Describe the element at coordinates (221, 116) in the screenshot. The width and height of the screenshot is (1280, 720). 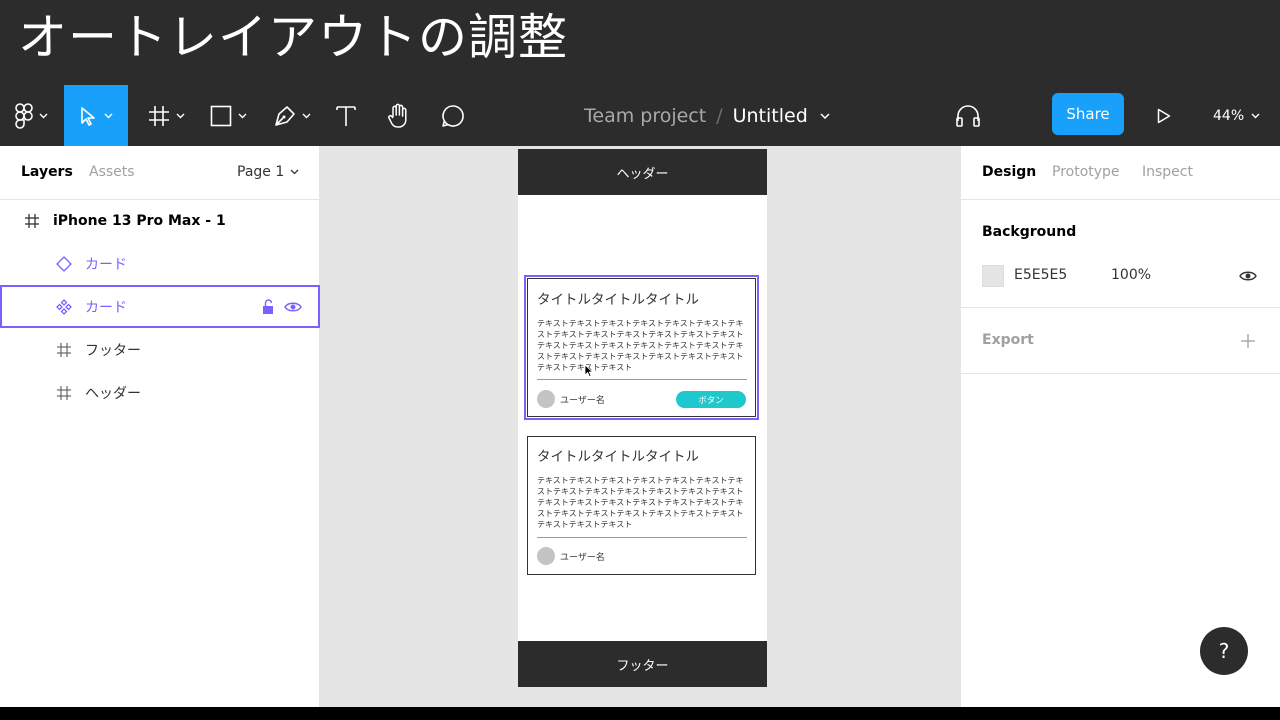
I see `rectangle-tool-icon` at that location.